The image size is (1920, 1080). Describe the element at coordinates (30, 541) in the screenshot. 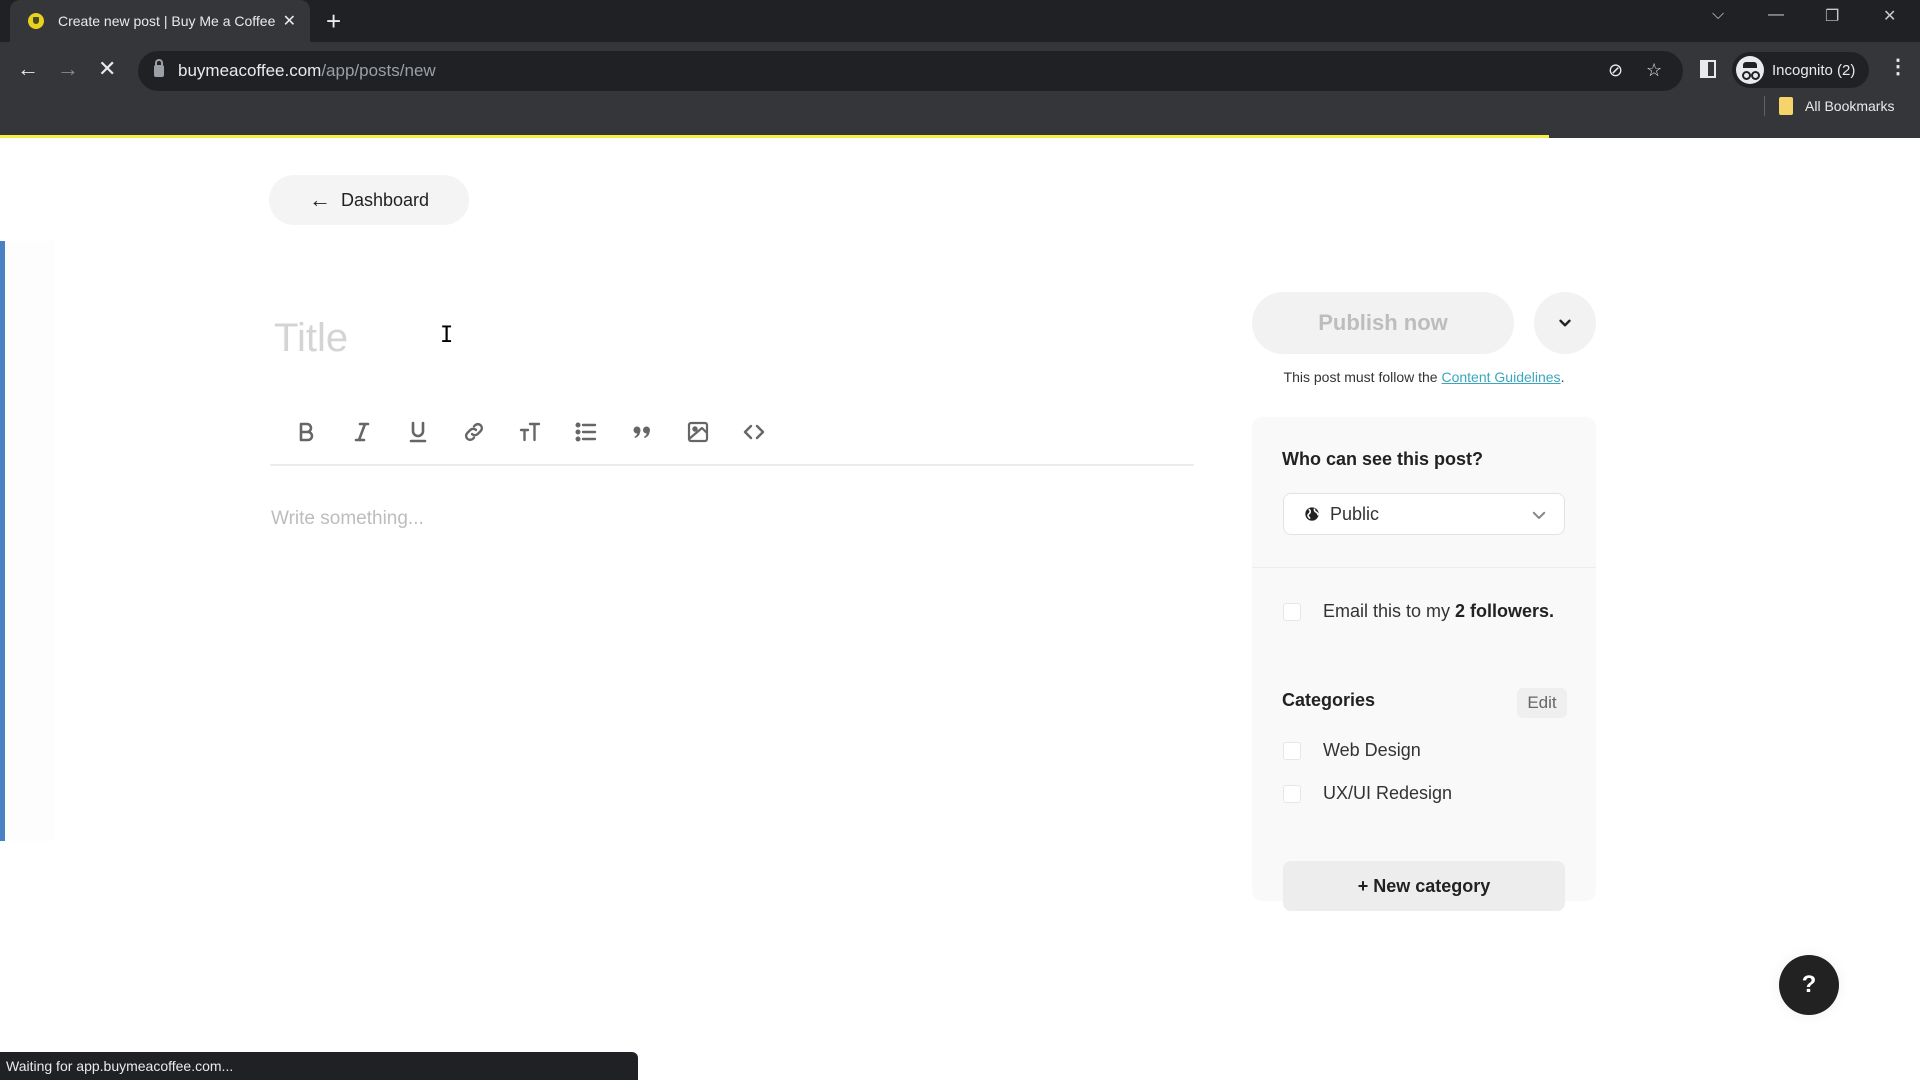

I see `left-gutter` at that location.